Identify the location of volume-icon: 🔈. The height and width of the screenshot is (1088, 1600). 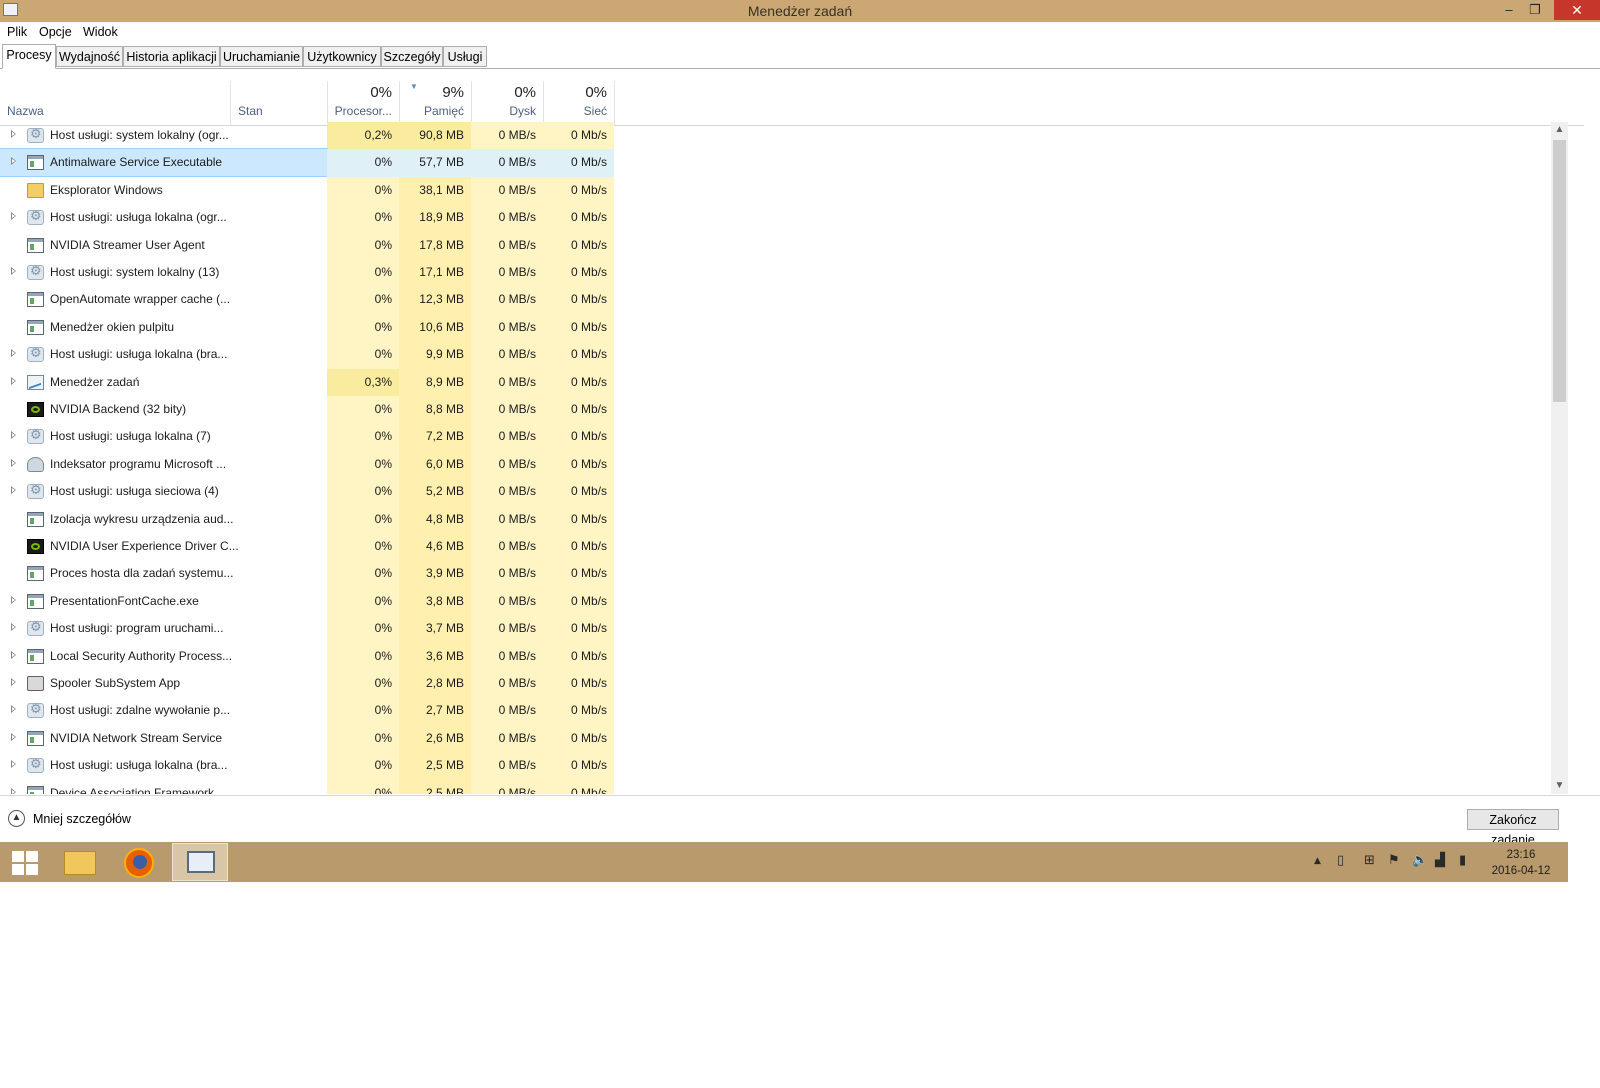
(1420, 860).